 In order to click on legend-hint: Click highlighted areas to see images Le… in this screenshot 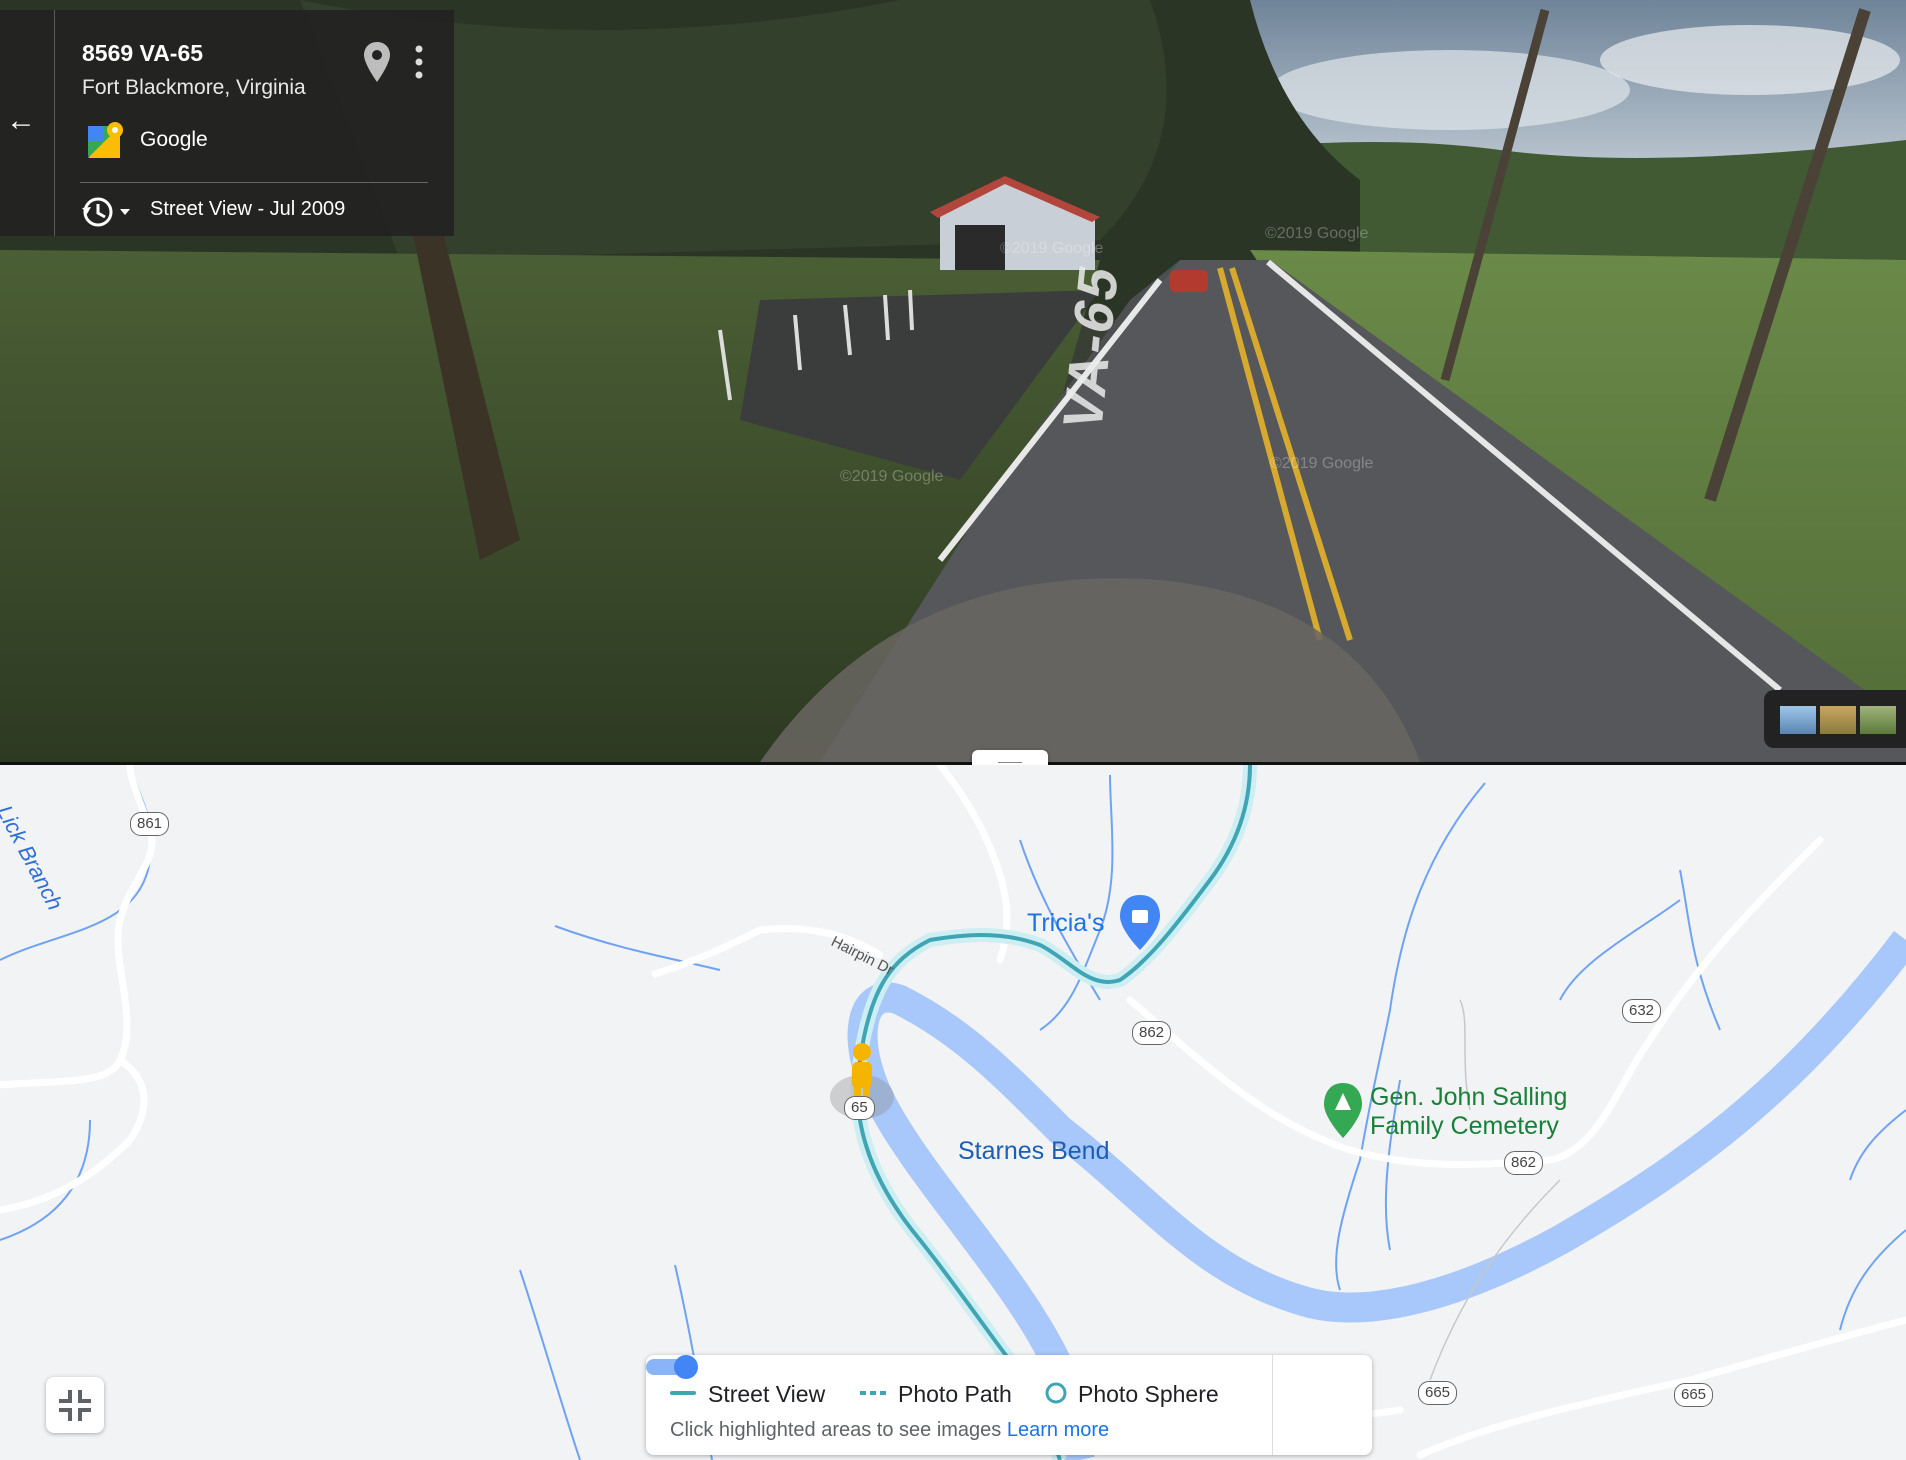, I will do `click(889, 1430)`.